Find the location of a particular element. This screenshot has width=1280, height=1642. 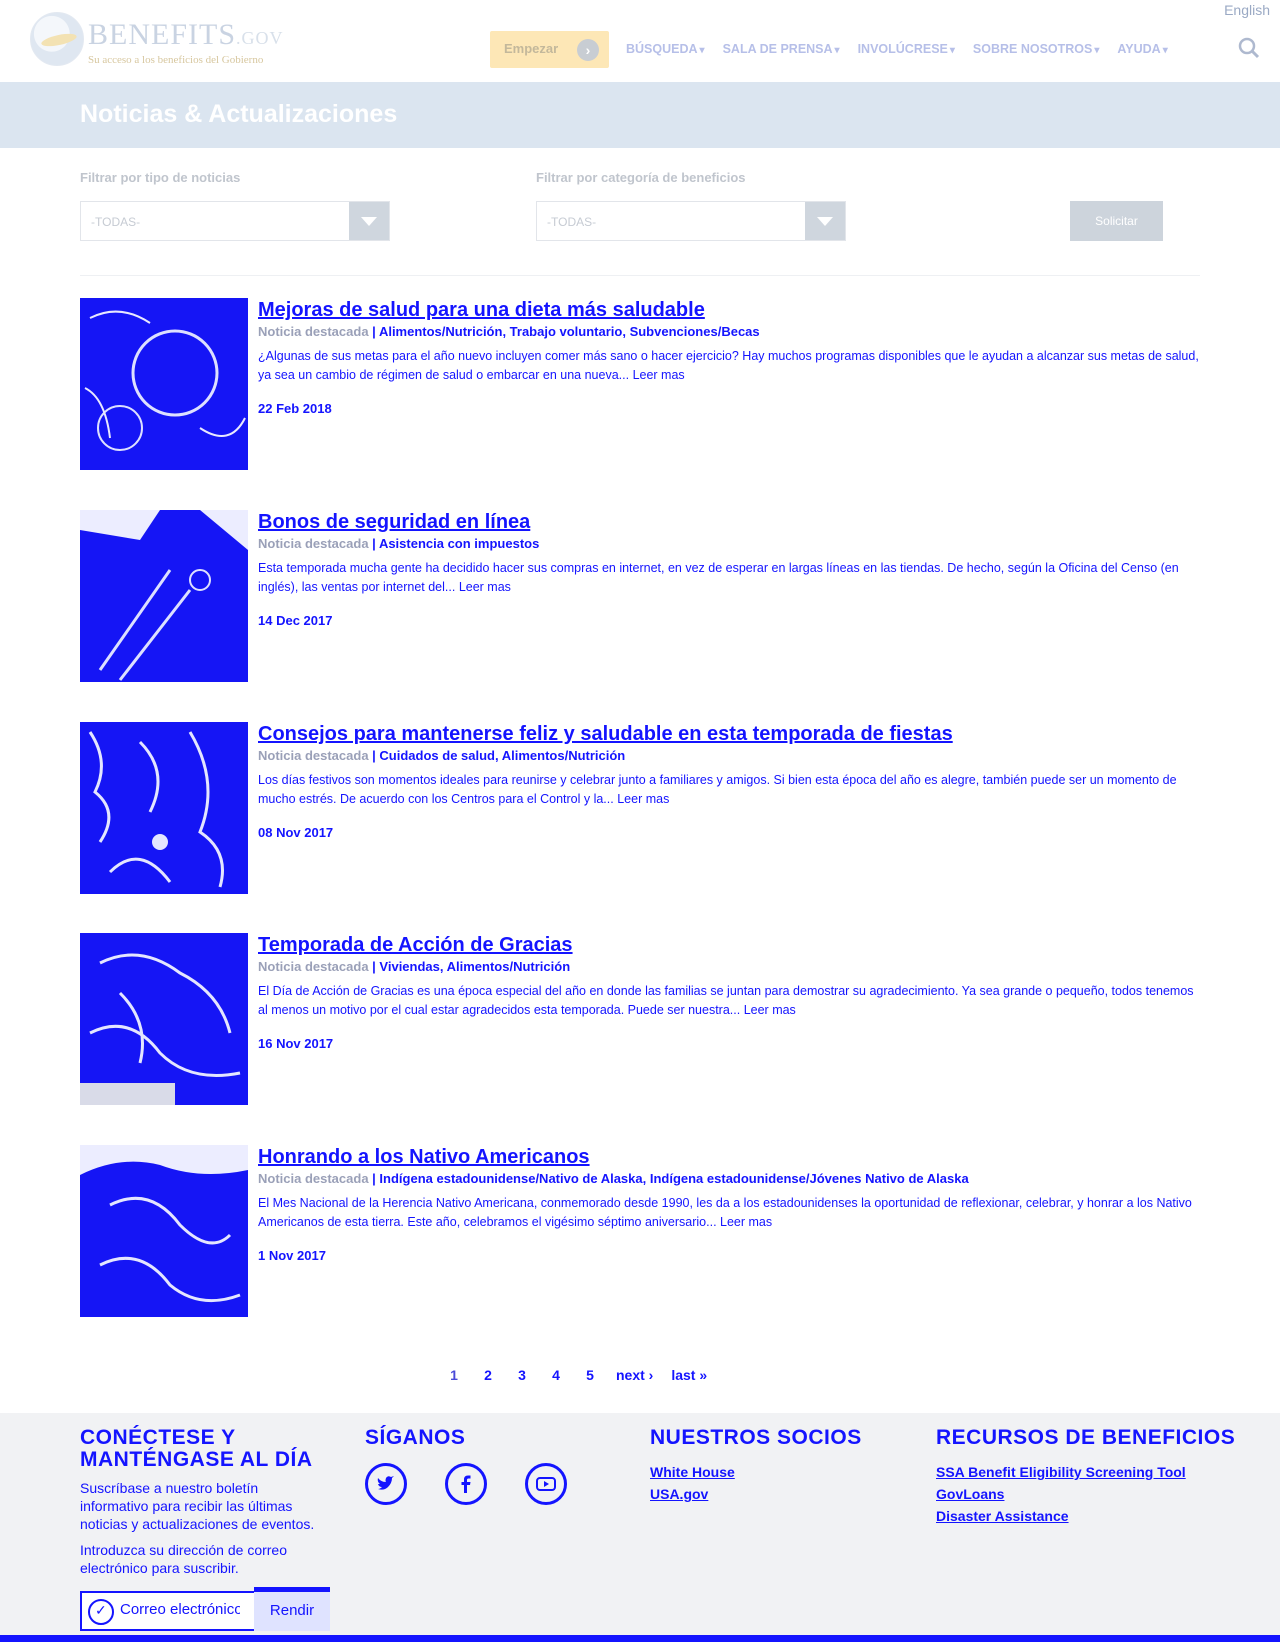

news-type-filter-label: Filtrar por tipo de noticias is located at coordinates (160, 177).